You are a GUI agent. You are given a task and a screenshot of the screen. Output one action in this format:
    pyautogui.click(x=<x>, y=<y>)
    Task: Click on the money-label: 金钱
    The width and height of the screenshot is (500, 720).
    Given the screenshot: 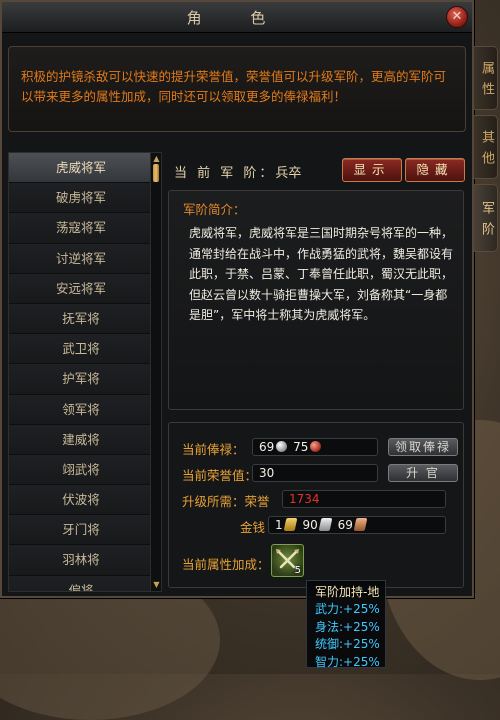 What is the action you would take?
    pyautogui.click(x=253, y=527)
    